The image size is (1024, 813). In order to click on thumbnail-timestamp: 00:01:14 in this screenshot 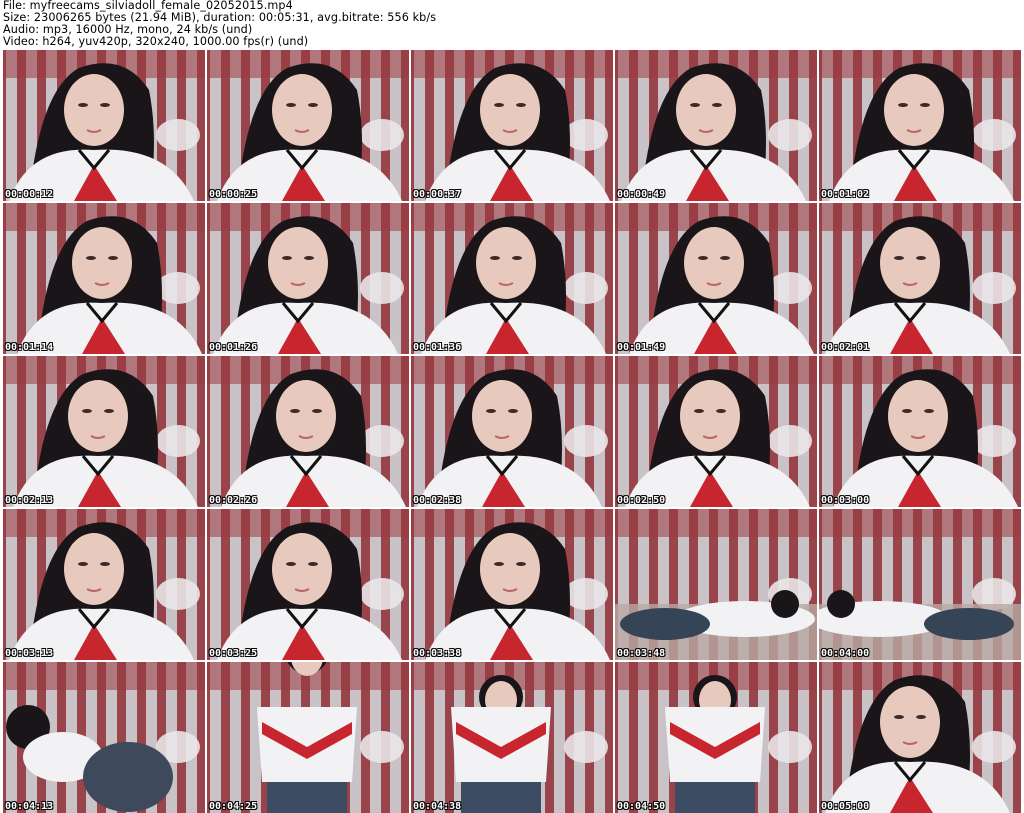, I will do `click(29, 347)`.